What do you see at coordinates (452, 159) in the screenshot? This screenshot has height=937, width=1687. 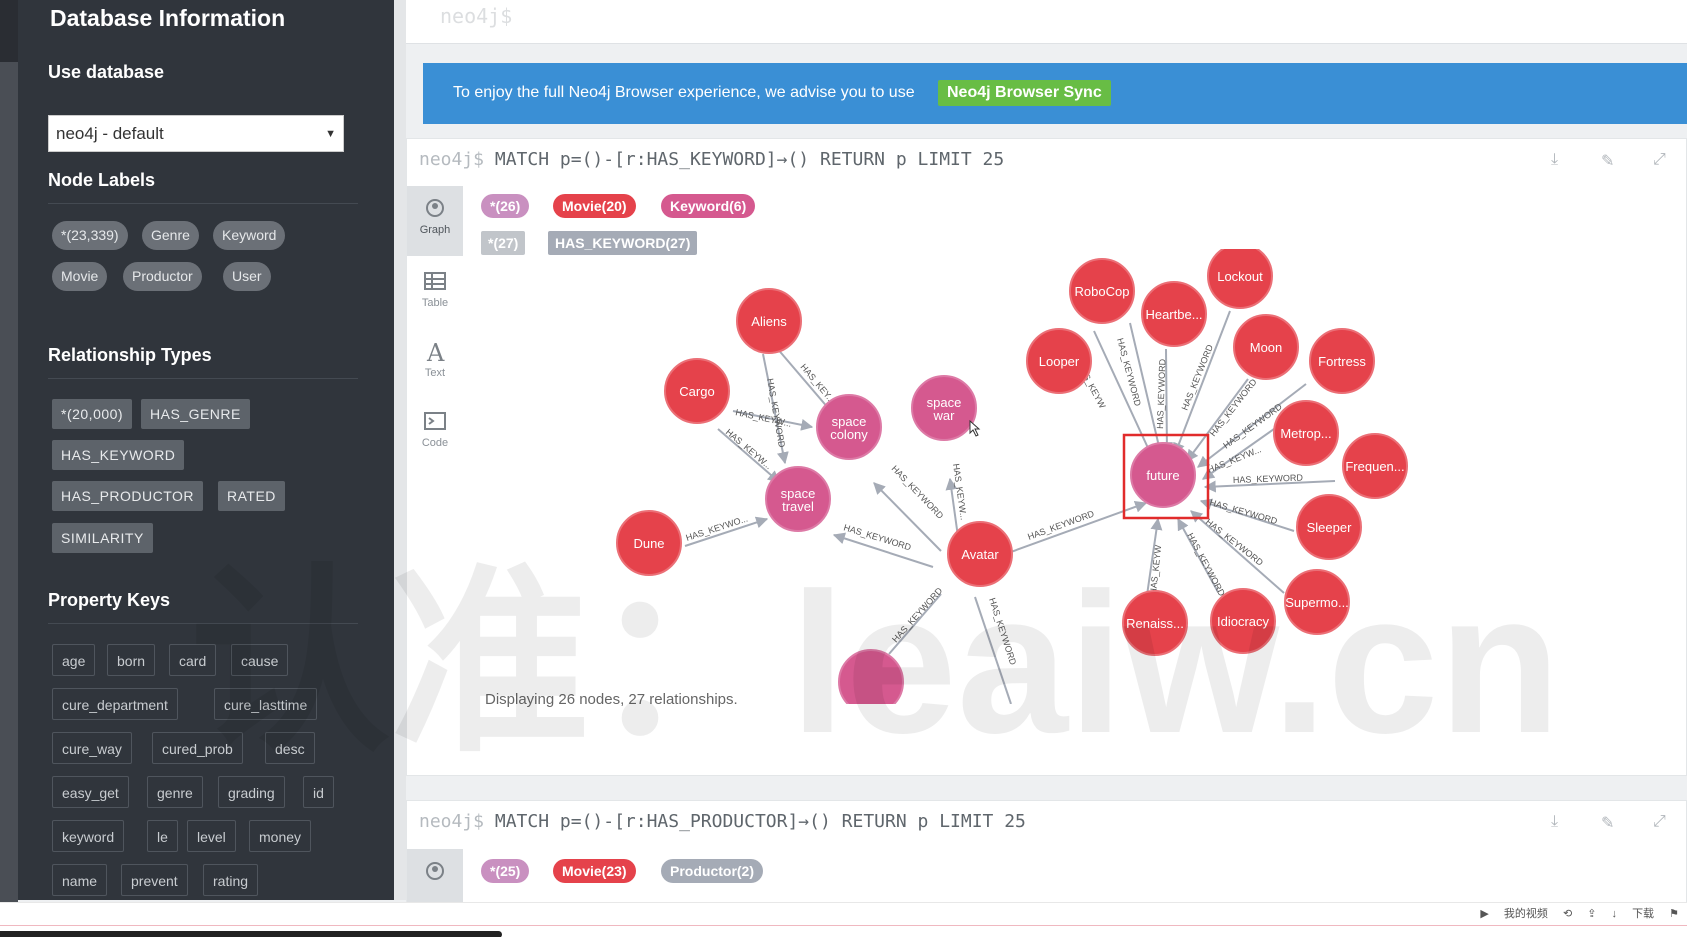 I see `frame-prompt: neo4j$` at bounding box center [452, 159].